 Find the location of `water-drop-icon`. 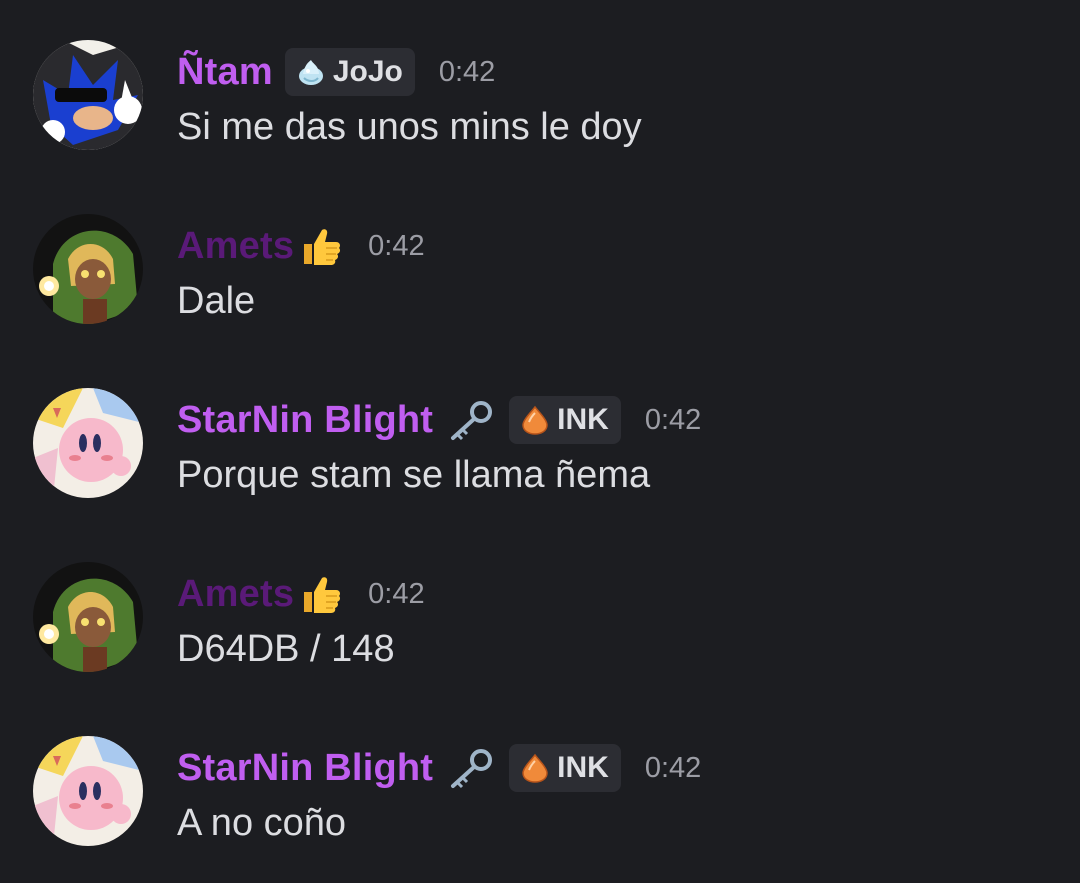

water-drop-icon is located at coordinates (311, 72).